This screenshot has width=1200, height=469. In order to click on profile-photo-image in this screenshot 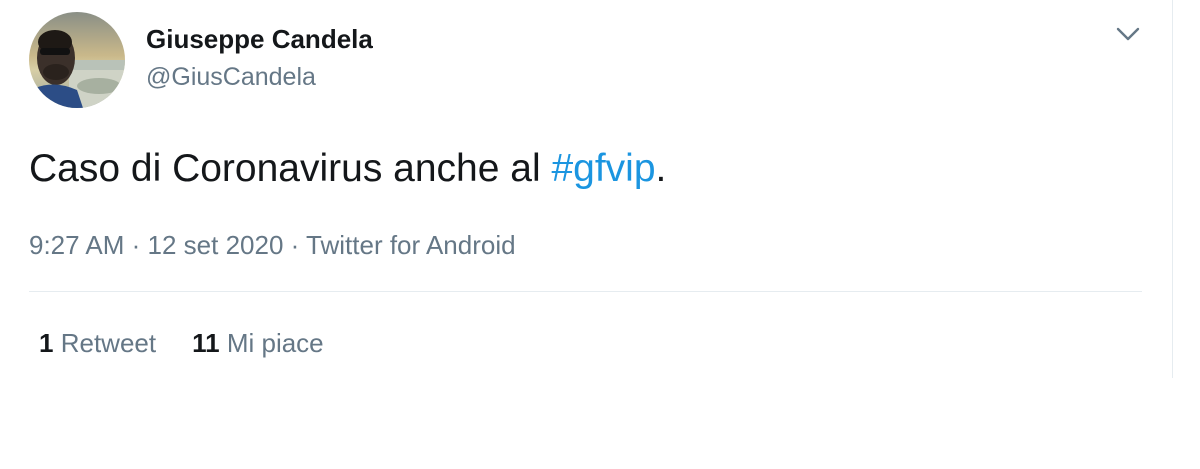, I will do `click(77, 60)`.